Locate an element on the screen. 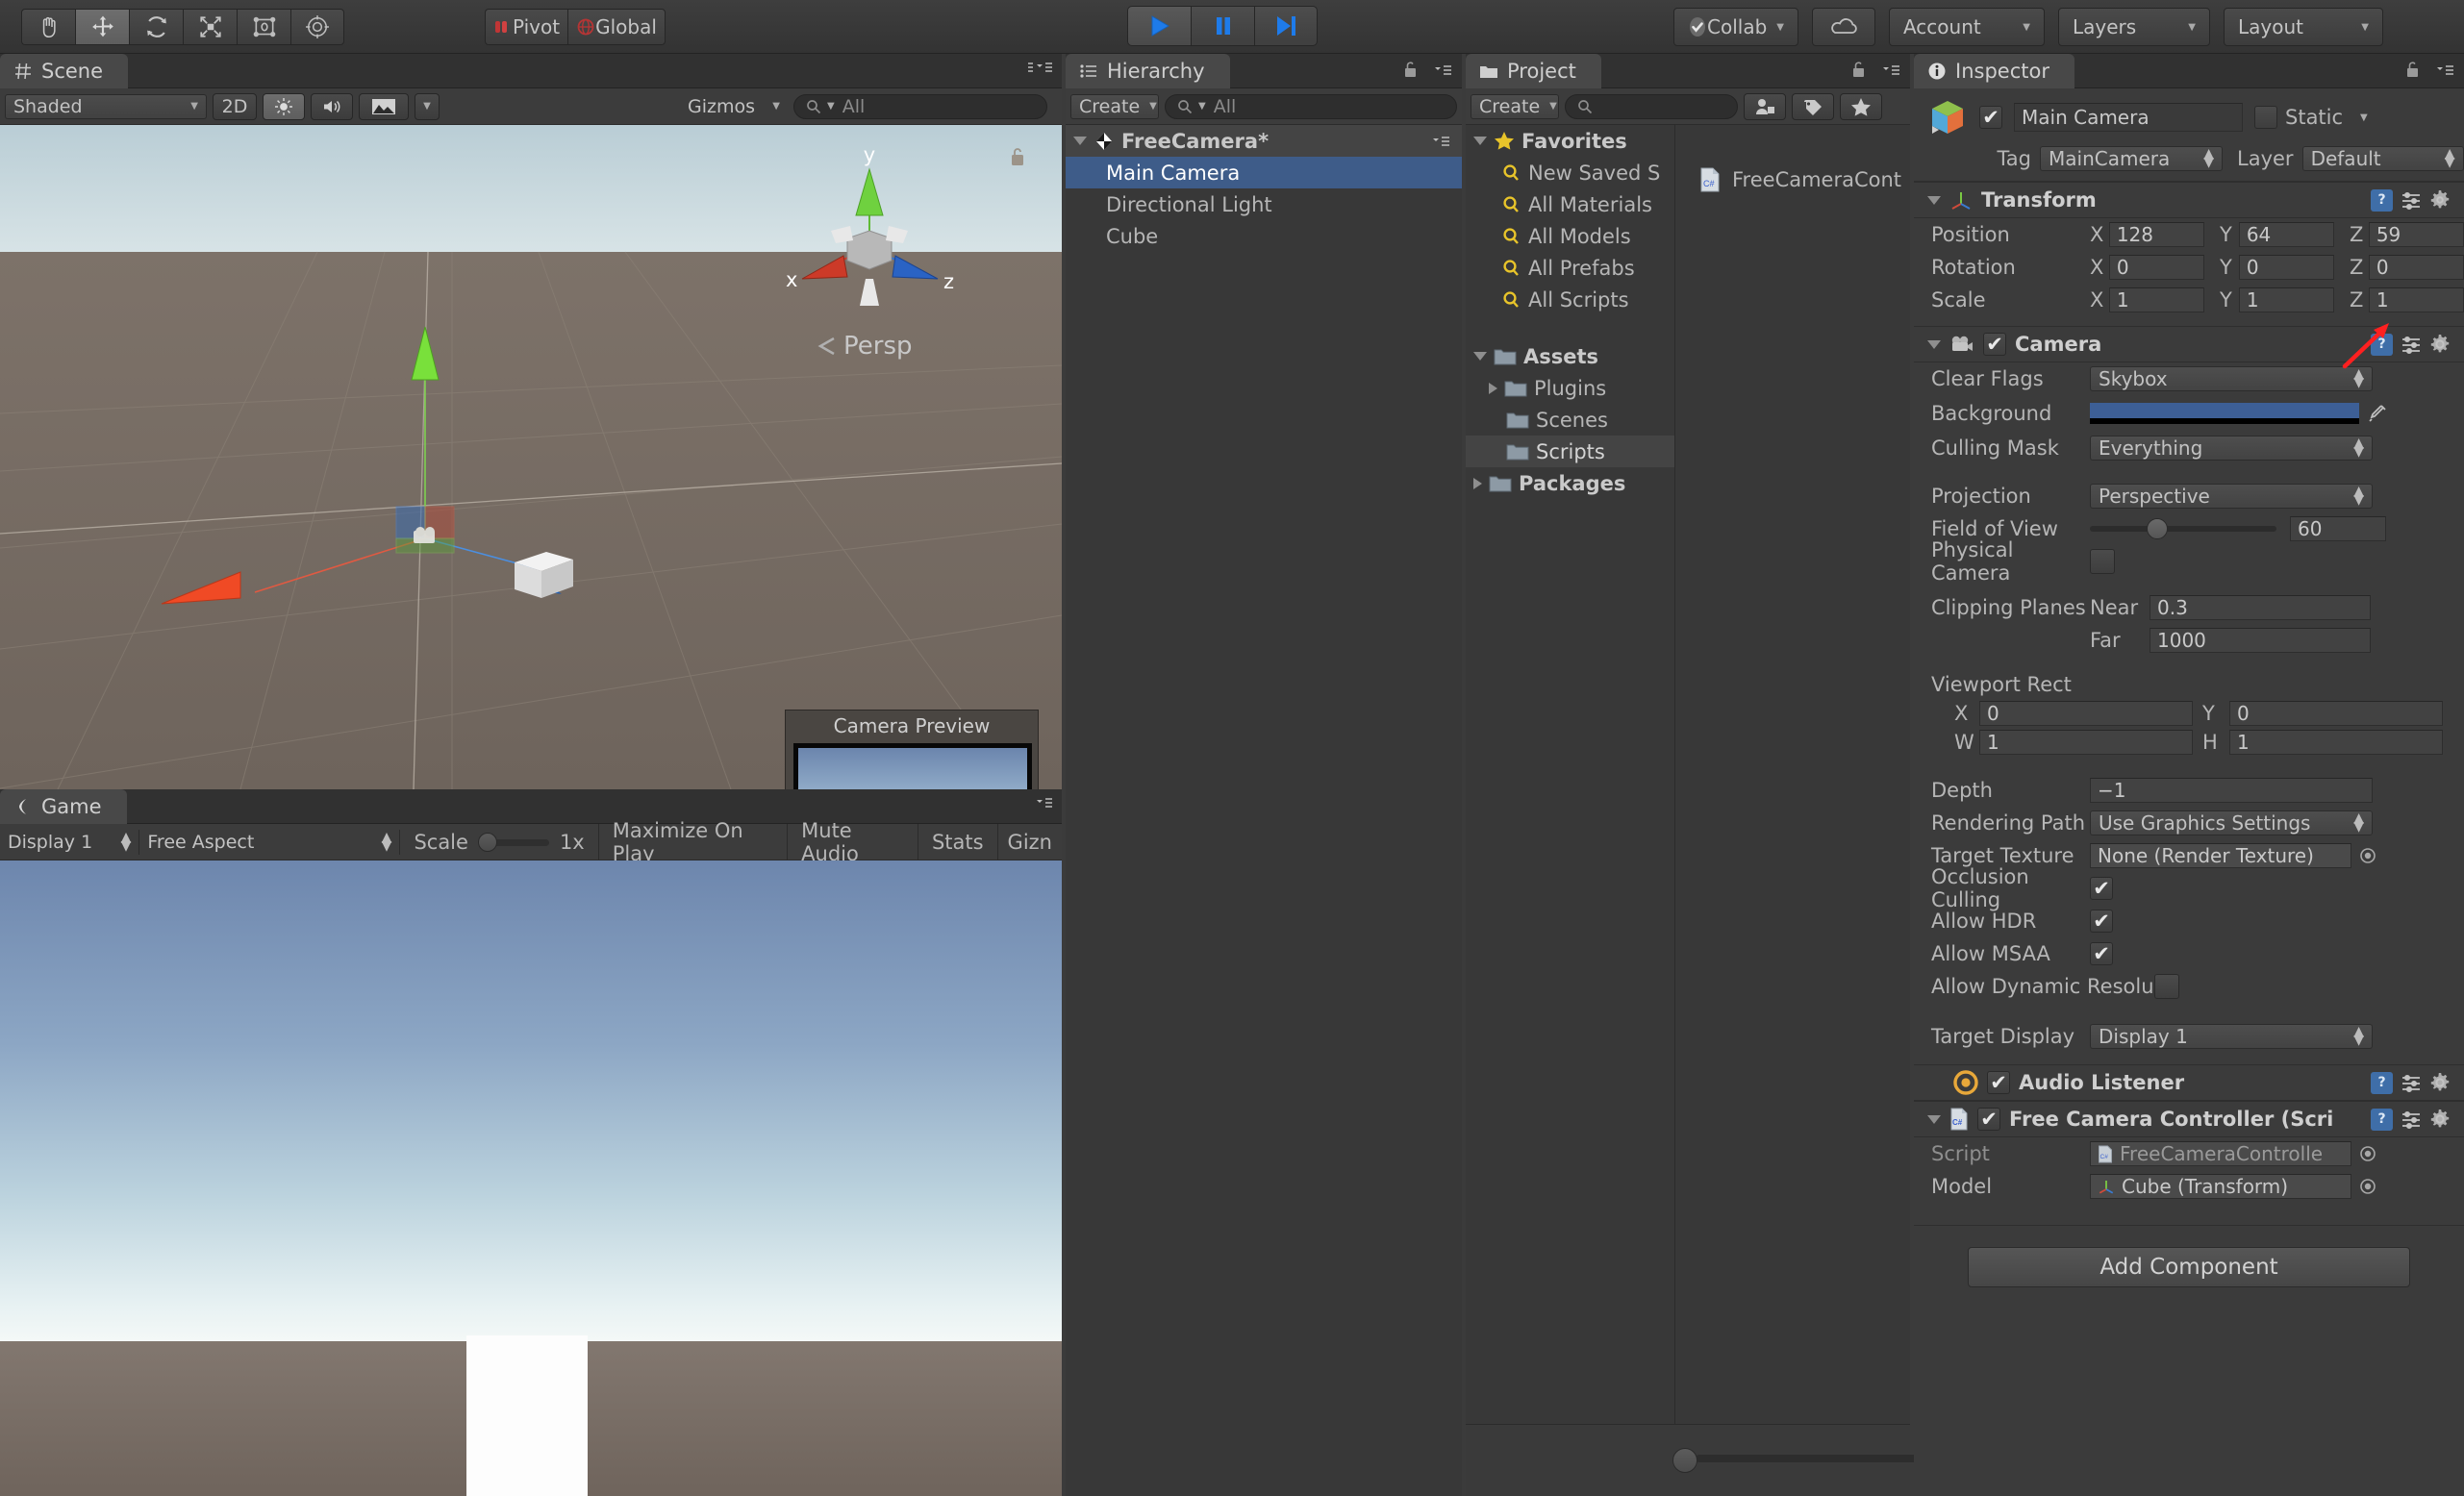 The image size is (2464, 1496). audio-listener-enabled-checkbox: ✔ is located at coordinates (1998, 1082).